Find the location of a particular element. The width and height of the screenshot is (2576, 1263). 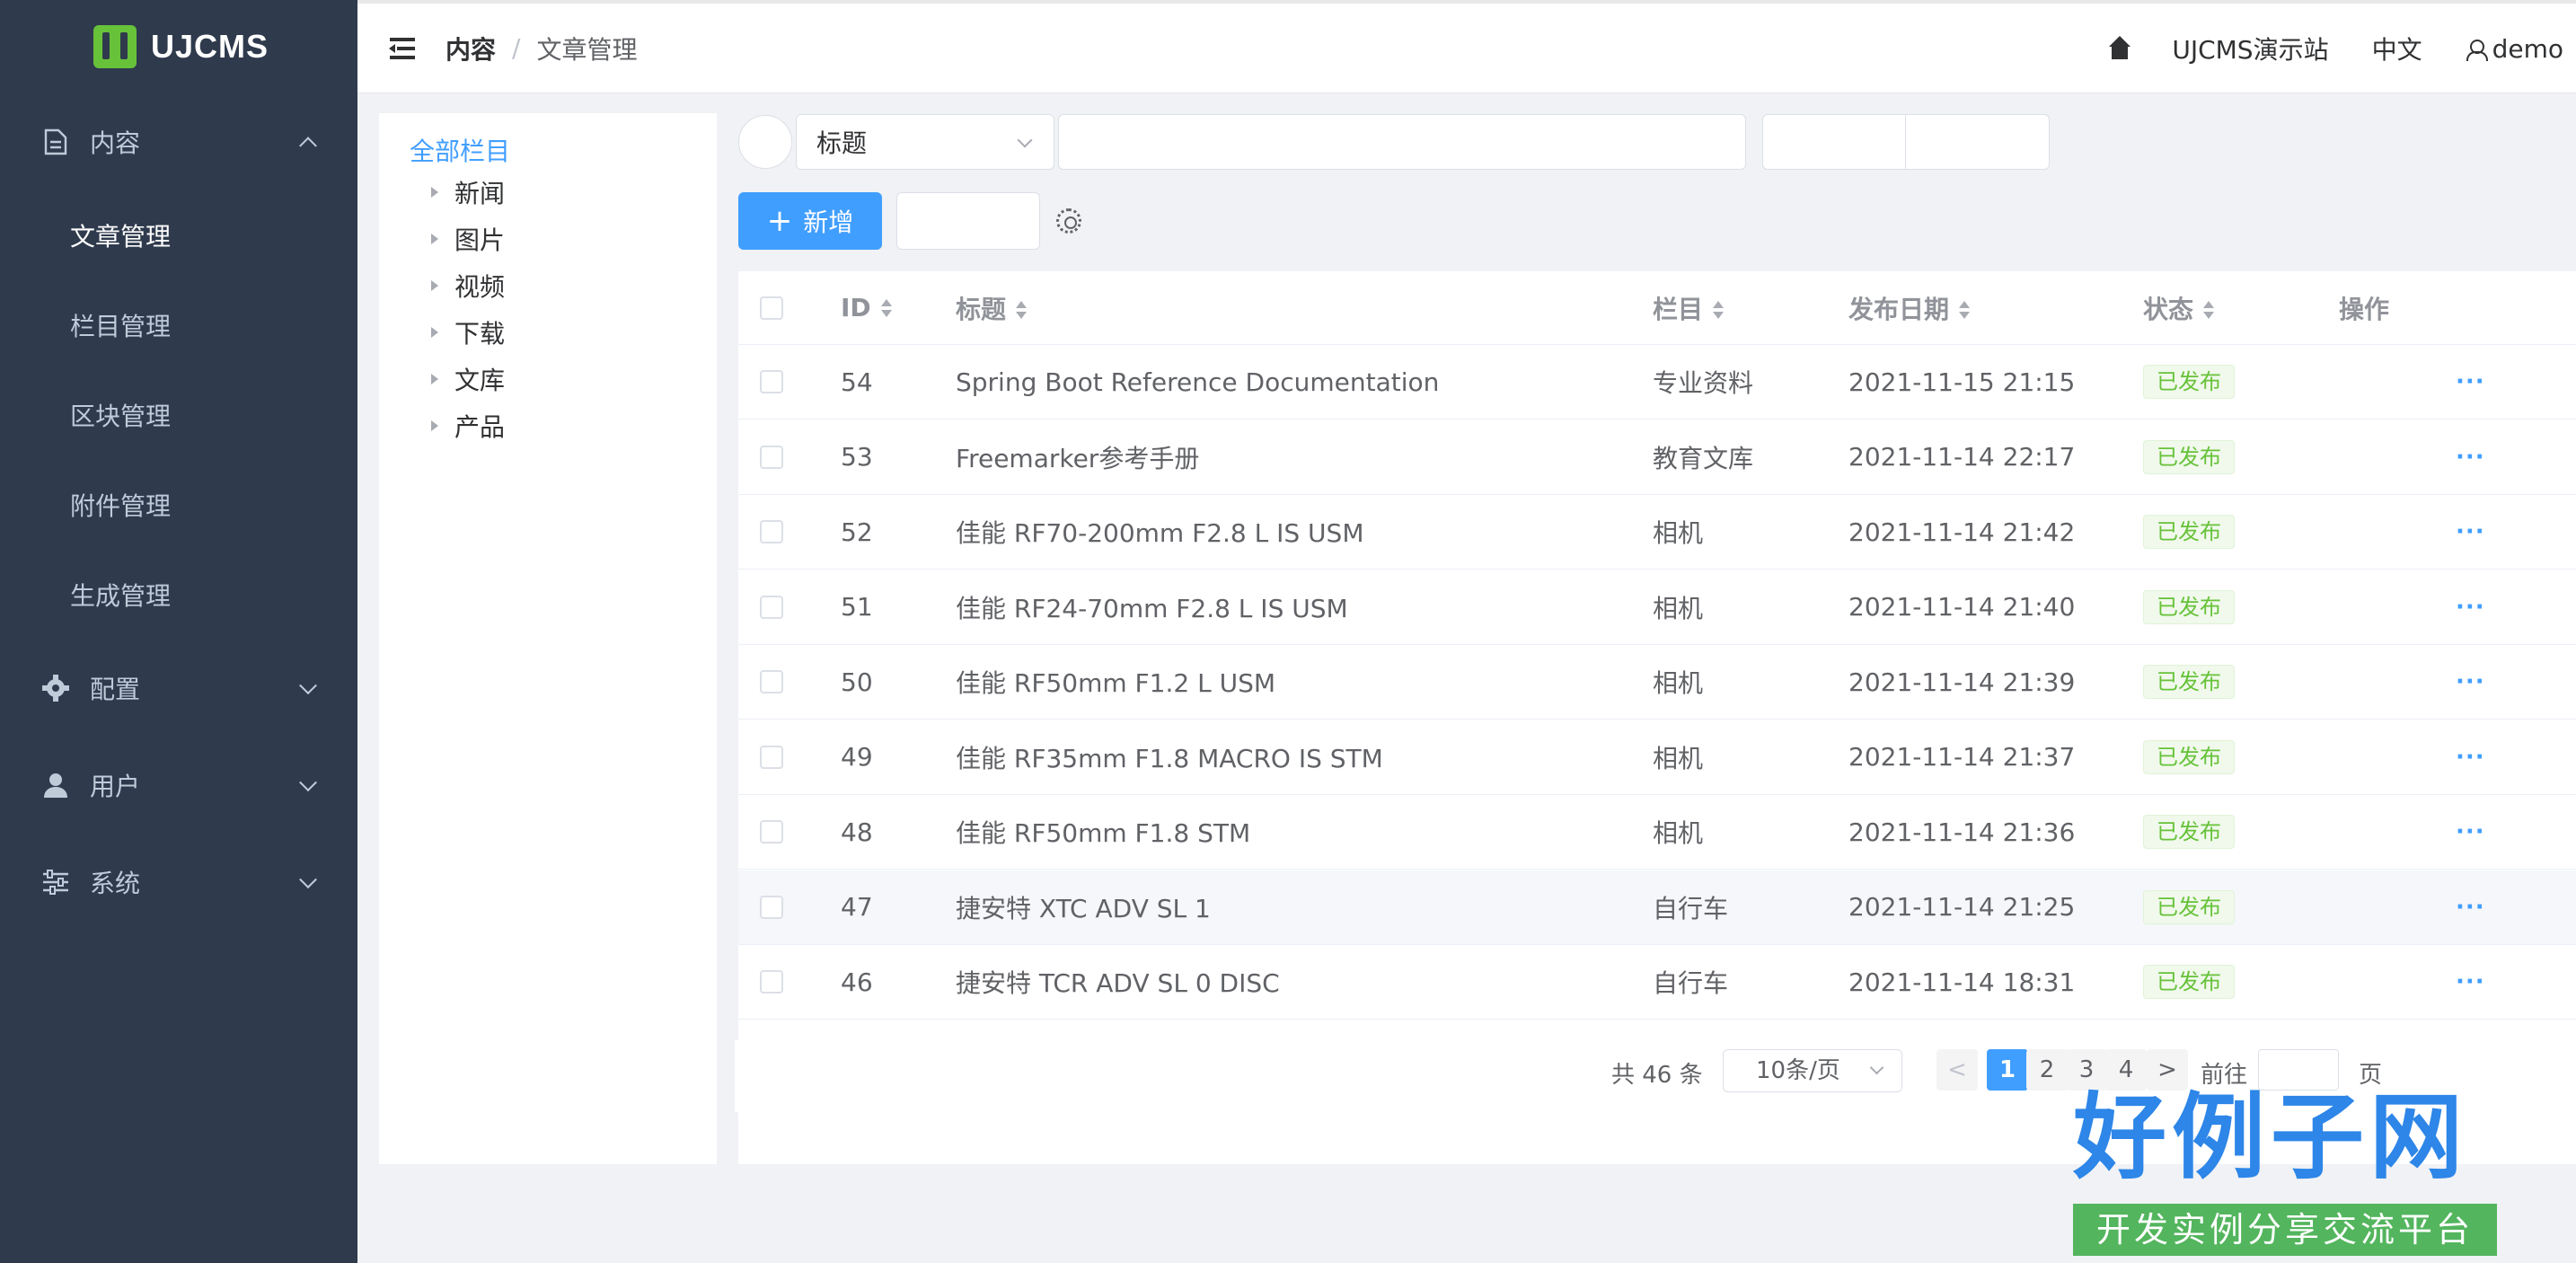

cell-title: 佳能 RF50mm F1.8 STM is located at coordinates (1103, 832).